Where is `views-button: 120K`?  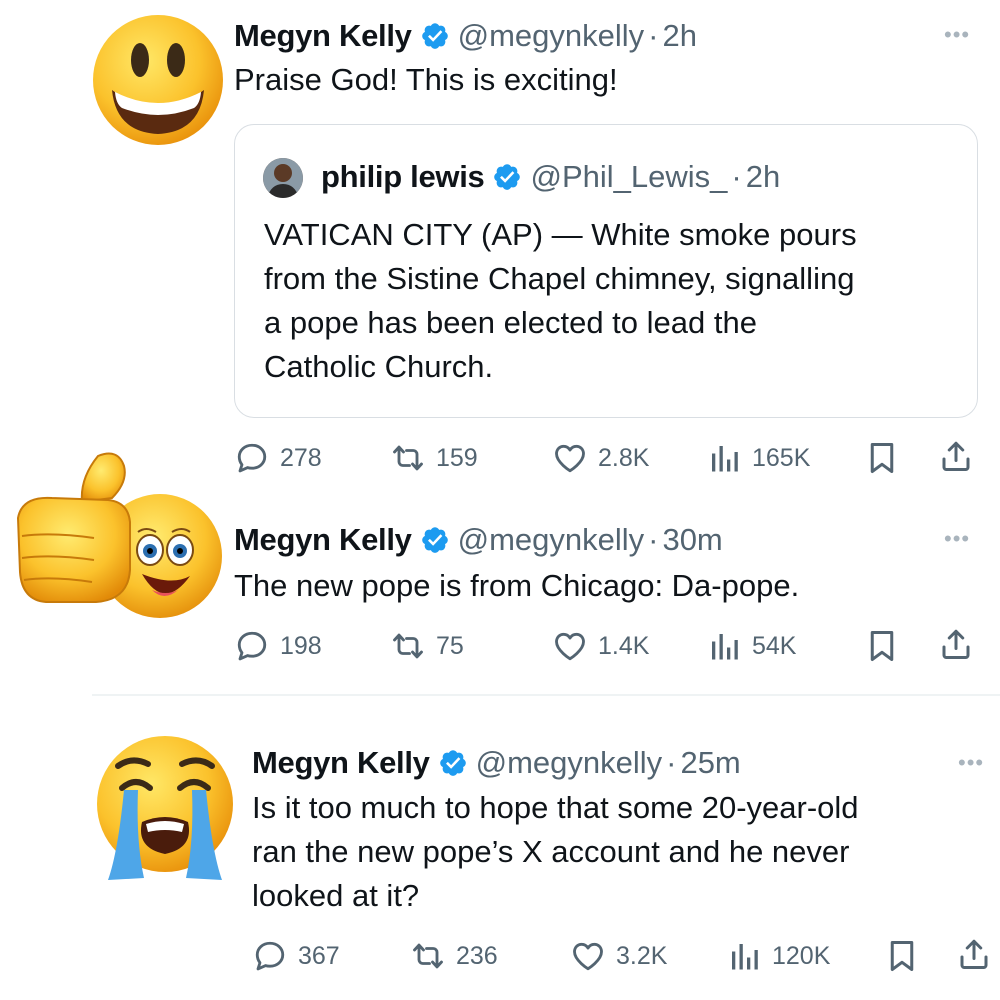 views-button: 120K is located at coordinates (778, 956).